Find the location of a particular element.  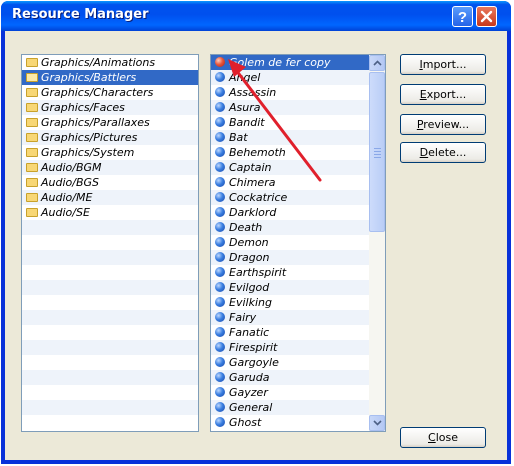

folder-item: Audio/SE is located at coordinates (110, 212).